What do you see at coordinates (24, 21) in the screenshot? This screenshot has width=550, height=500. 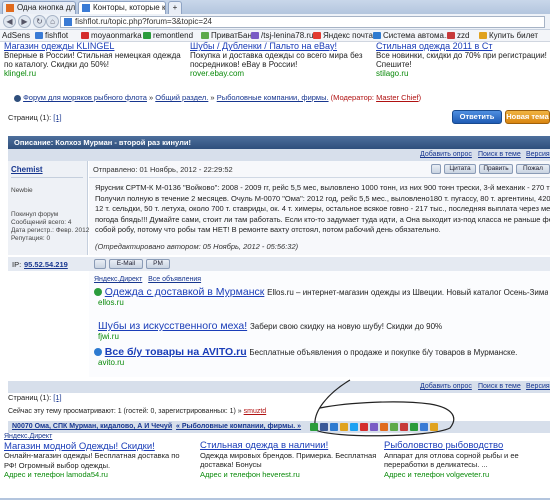 I see `forward-icon: ▶` at bounding box center [24, 21].